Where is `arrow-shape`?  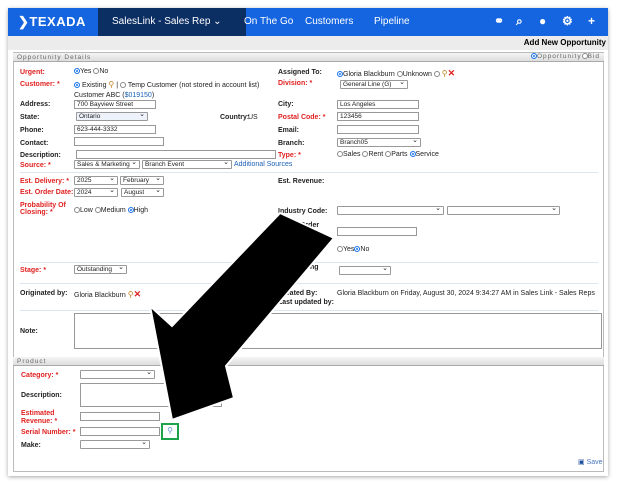 arrow-shape is located at coordinates (242, 316).